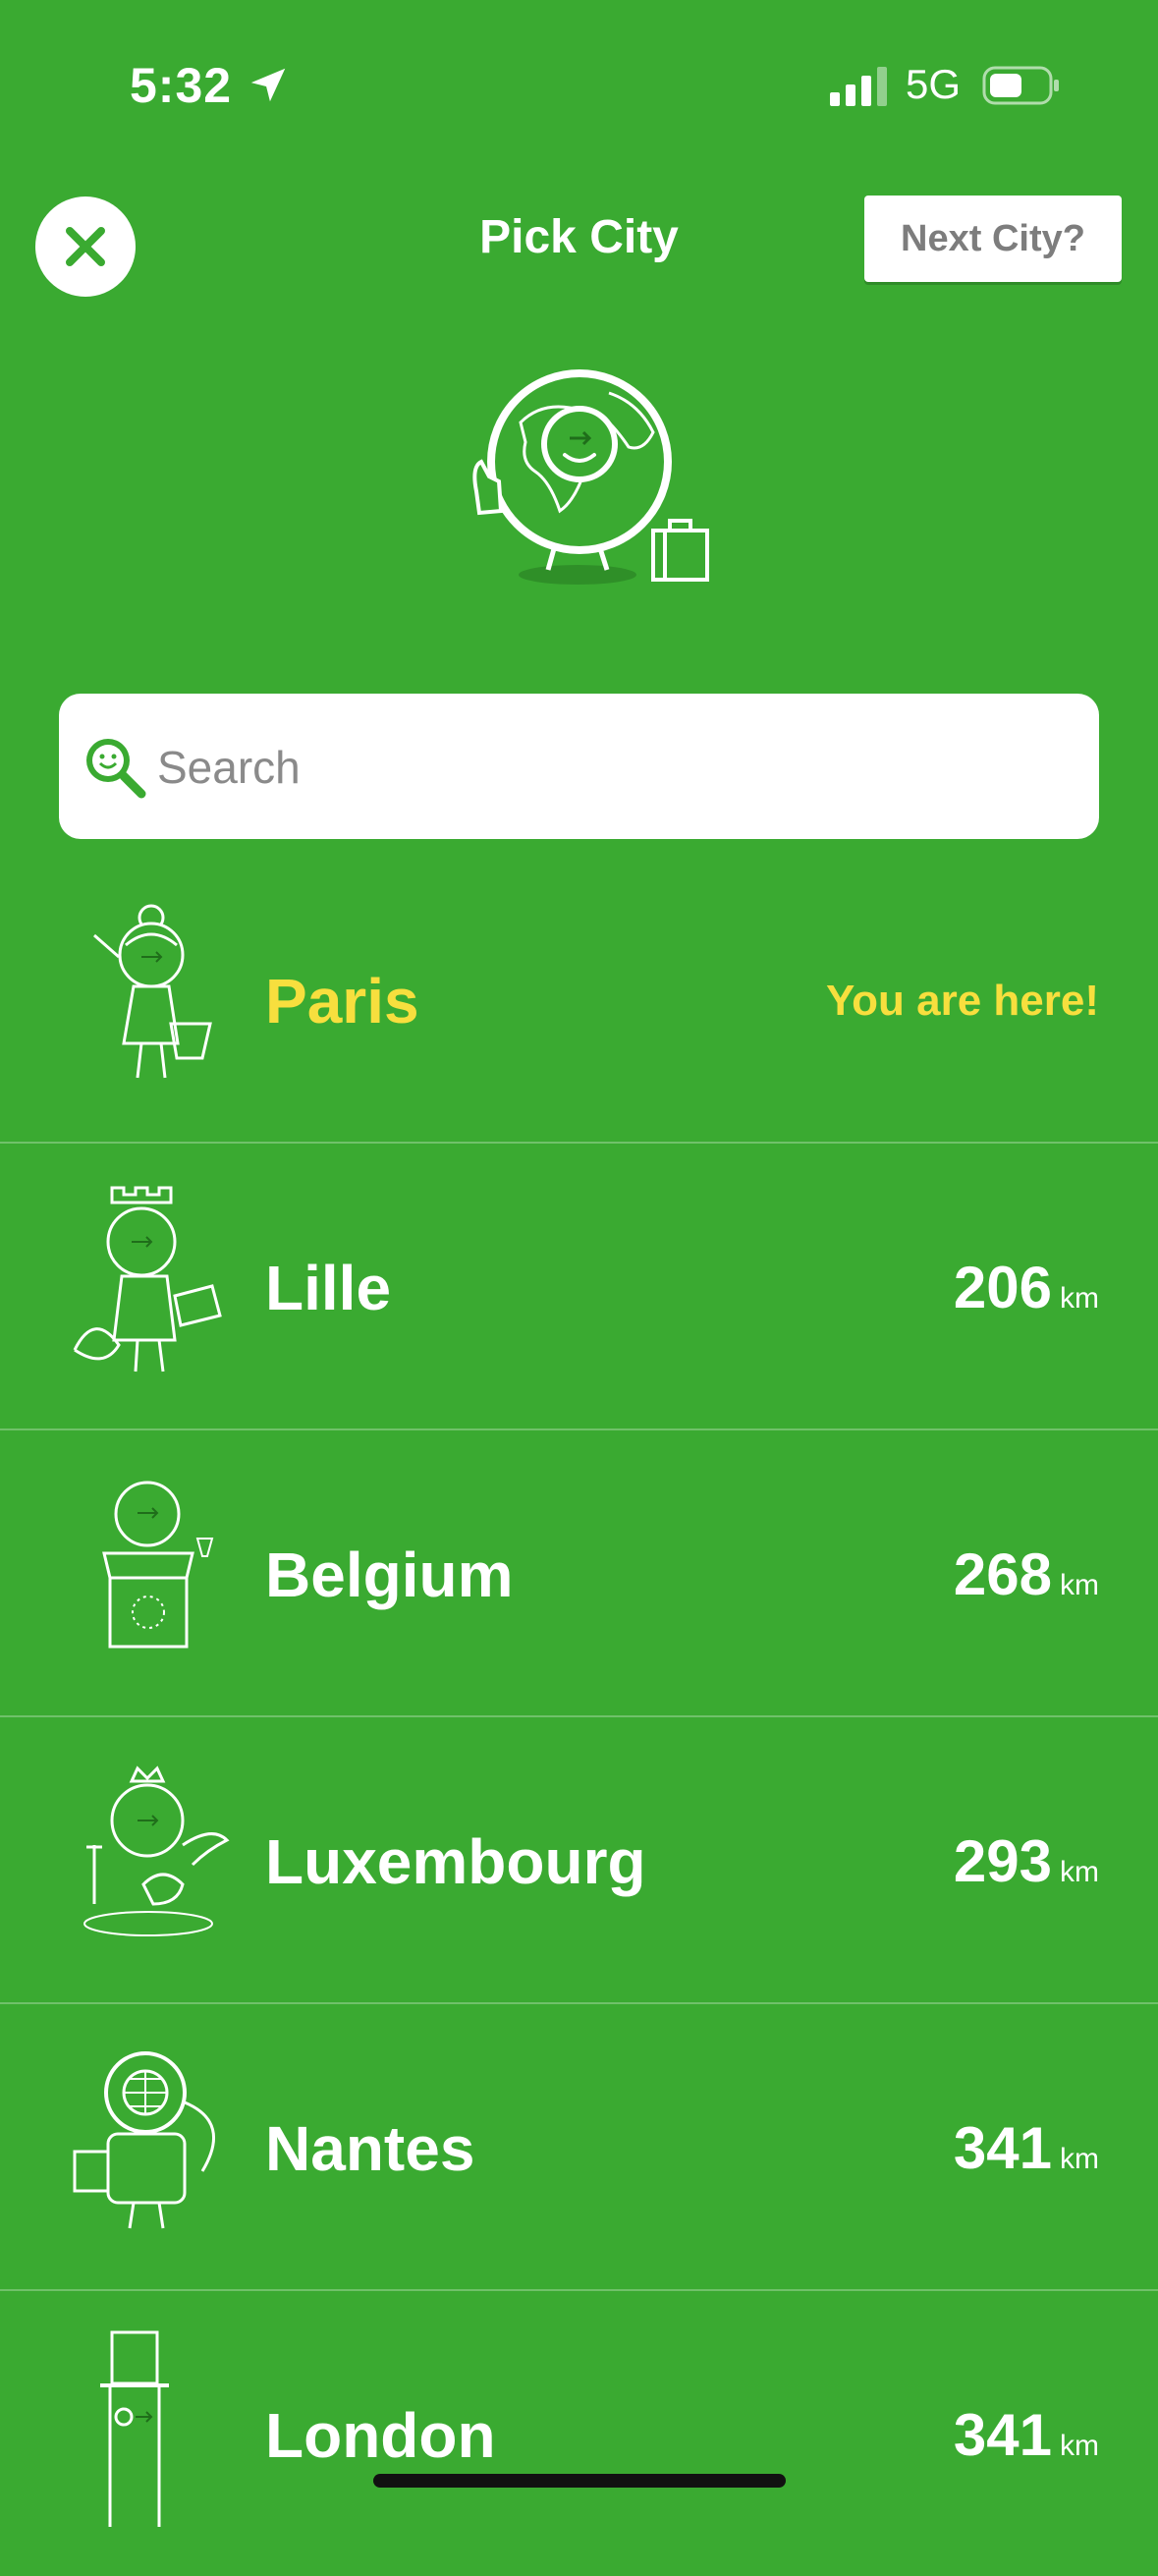  I want to click on paris-mascot-icon, so click(153, 991).